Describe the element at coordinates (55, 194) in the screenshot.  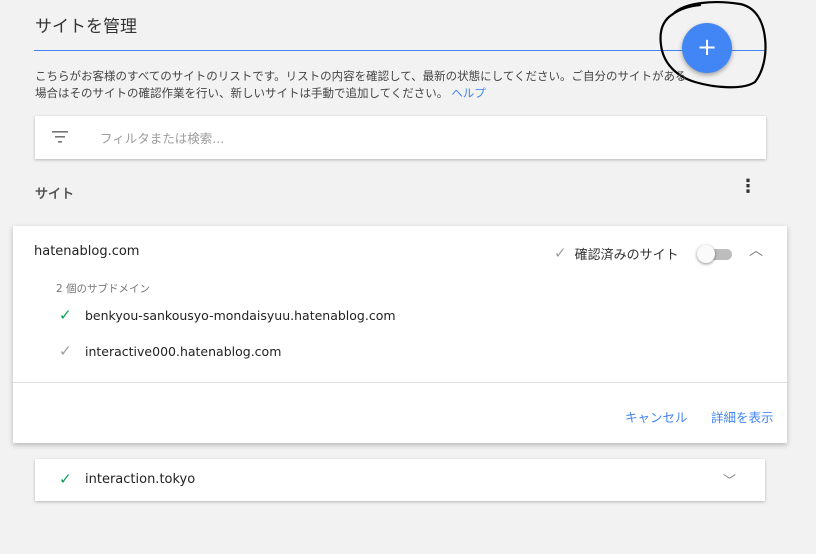
I see `sites-section-title: サイト` at that location.